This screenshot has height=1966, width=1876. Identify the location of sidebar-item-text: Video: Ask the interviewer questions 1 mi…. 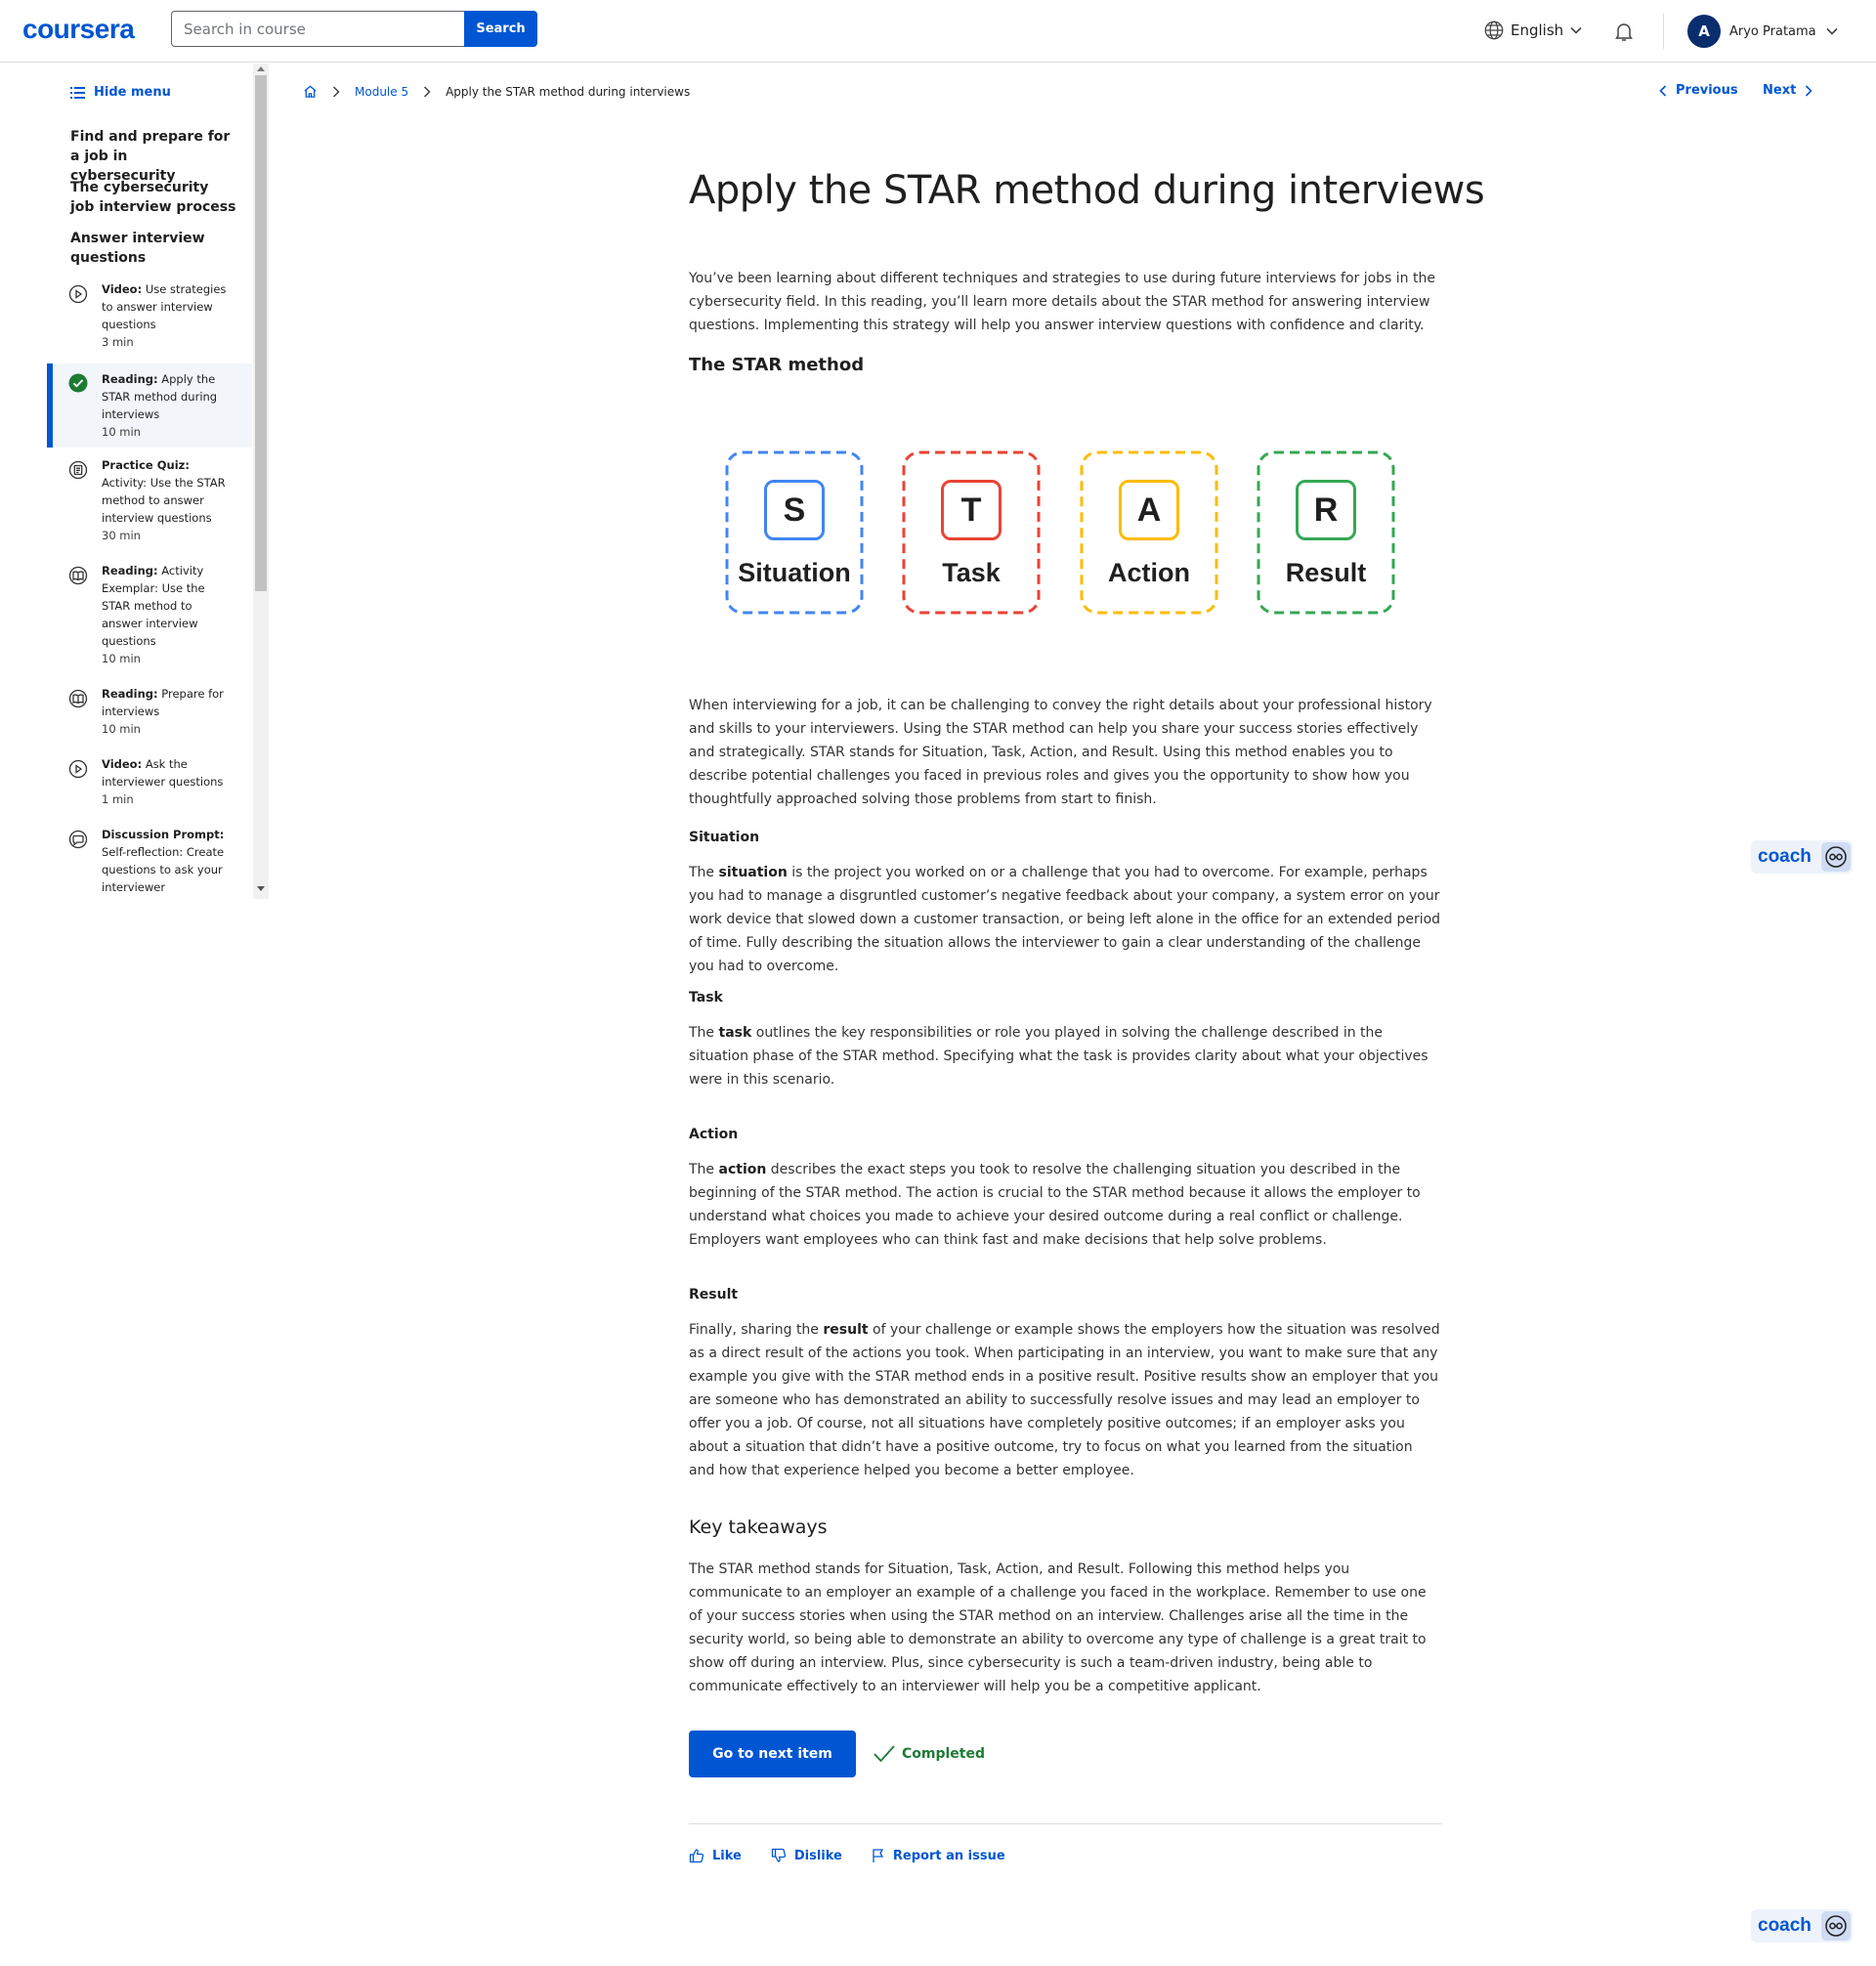
(168, 781).